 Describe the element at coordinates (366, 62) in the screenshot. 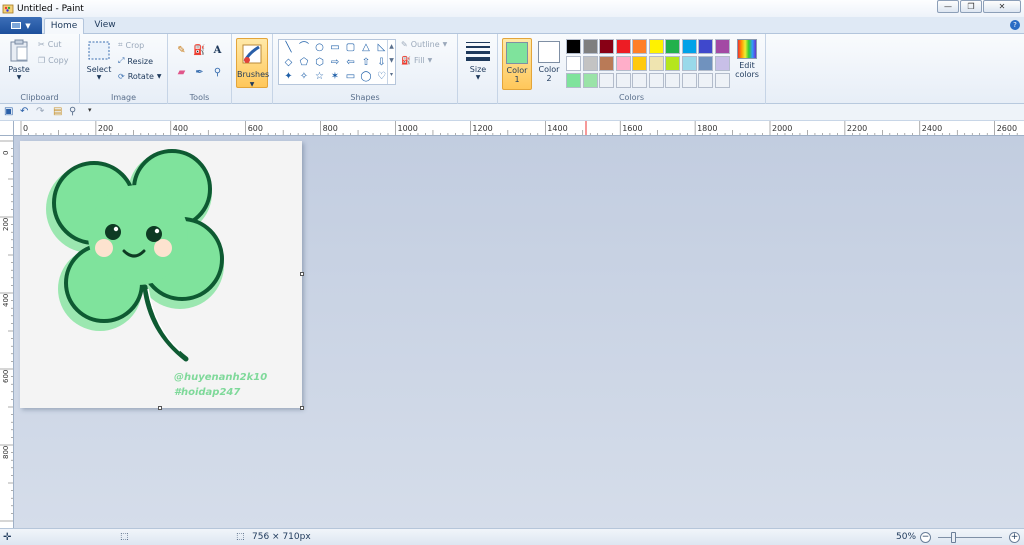

I see `shape-up-arrow-icon: ⇧` at that location.